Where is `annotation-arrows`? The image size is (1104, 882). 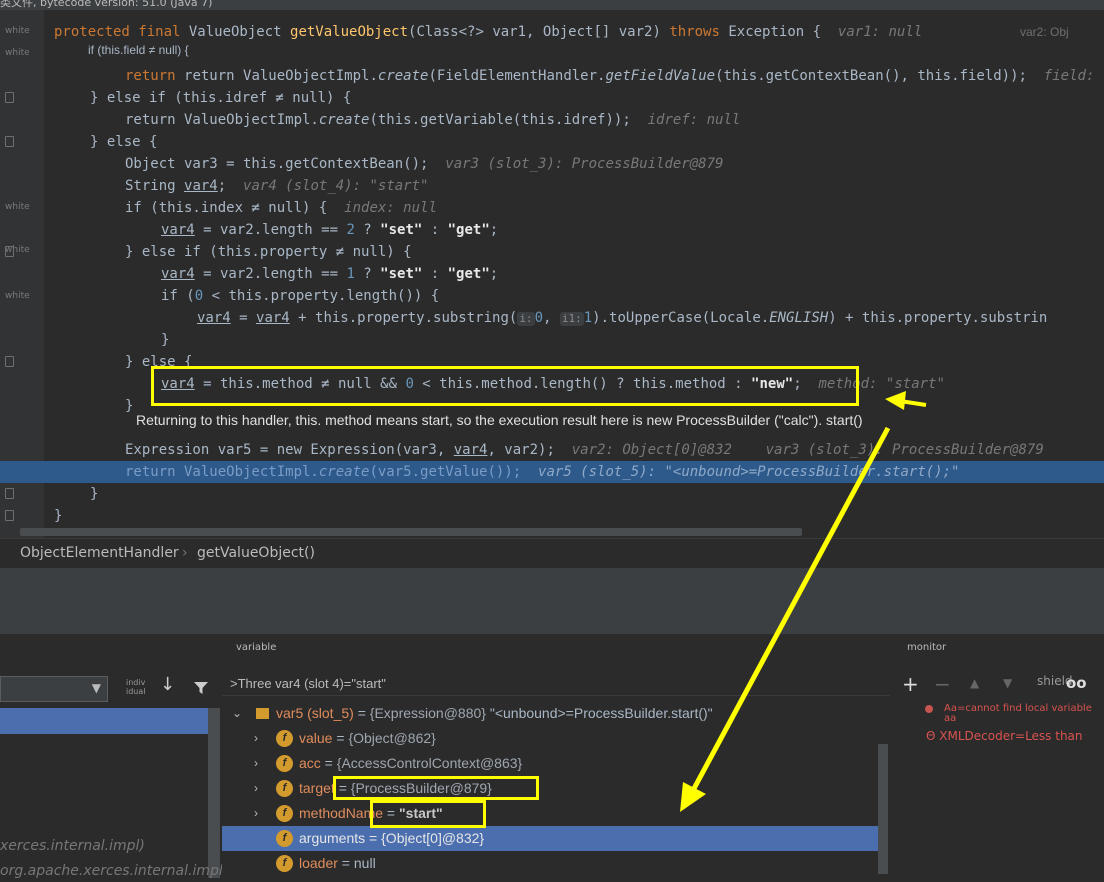
annotation-arrows is located at coordinates (803, 601).